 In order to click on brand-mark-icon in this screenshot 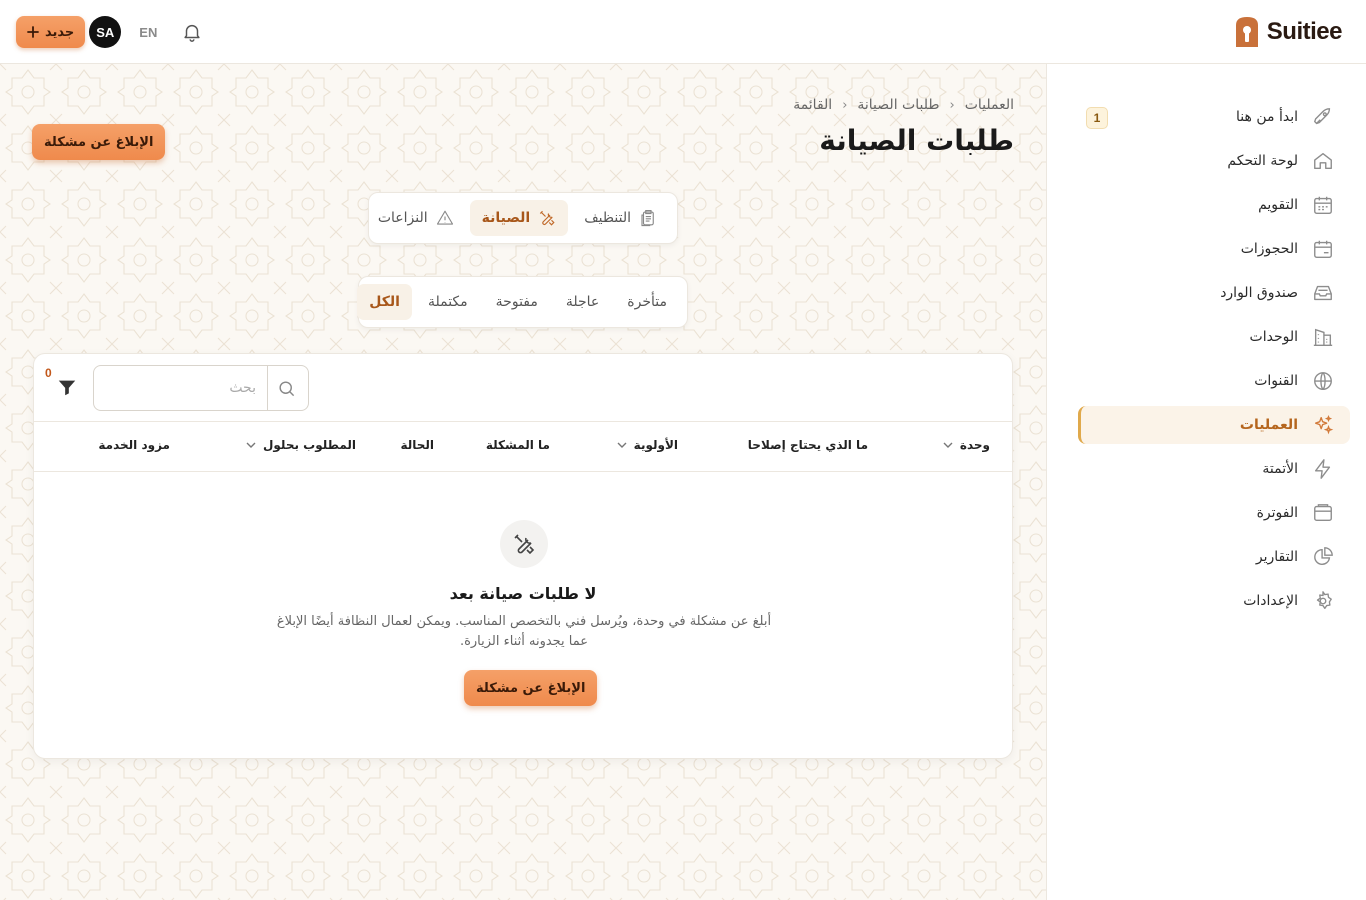, I will do `click(1246, 32)`.